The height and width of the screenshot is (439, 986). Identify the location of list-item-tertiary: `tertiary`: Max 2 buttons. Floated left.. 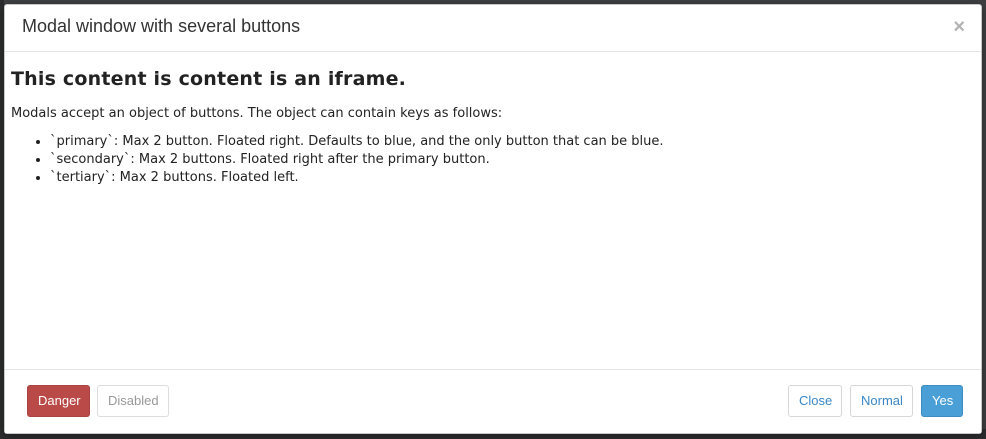
(512, 178).